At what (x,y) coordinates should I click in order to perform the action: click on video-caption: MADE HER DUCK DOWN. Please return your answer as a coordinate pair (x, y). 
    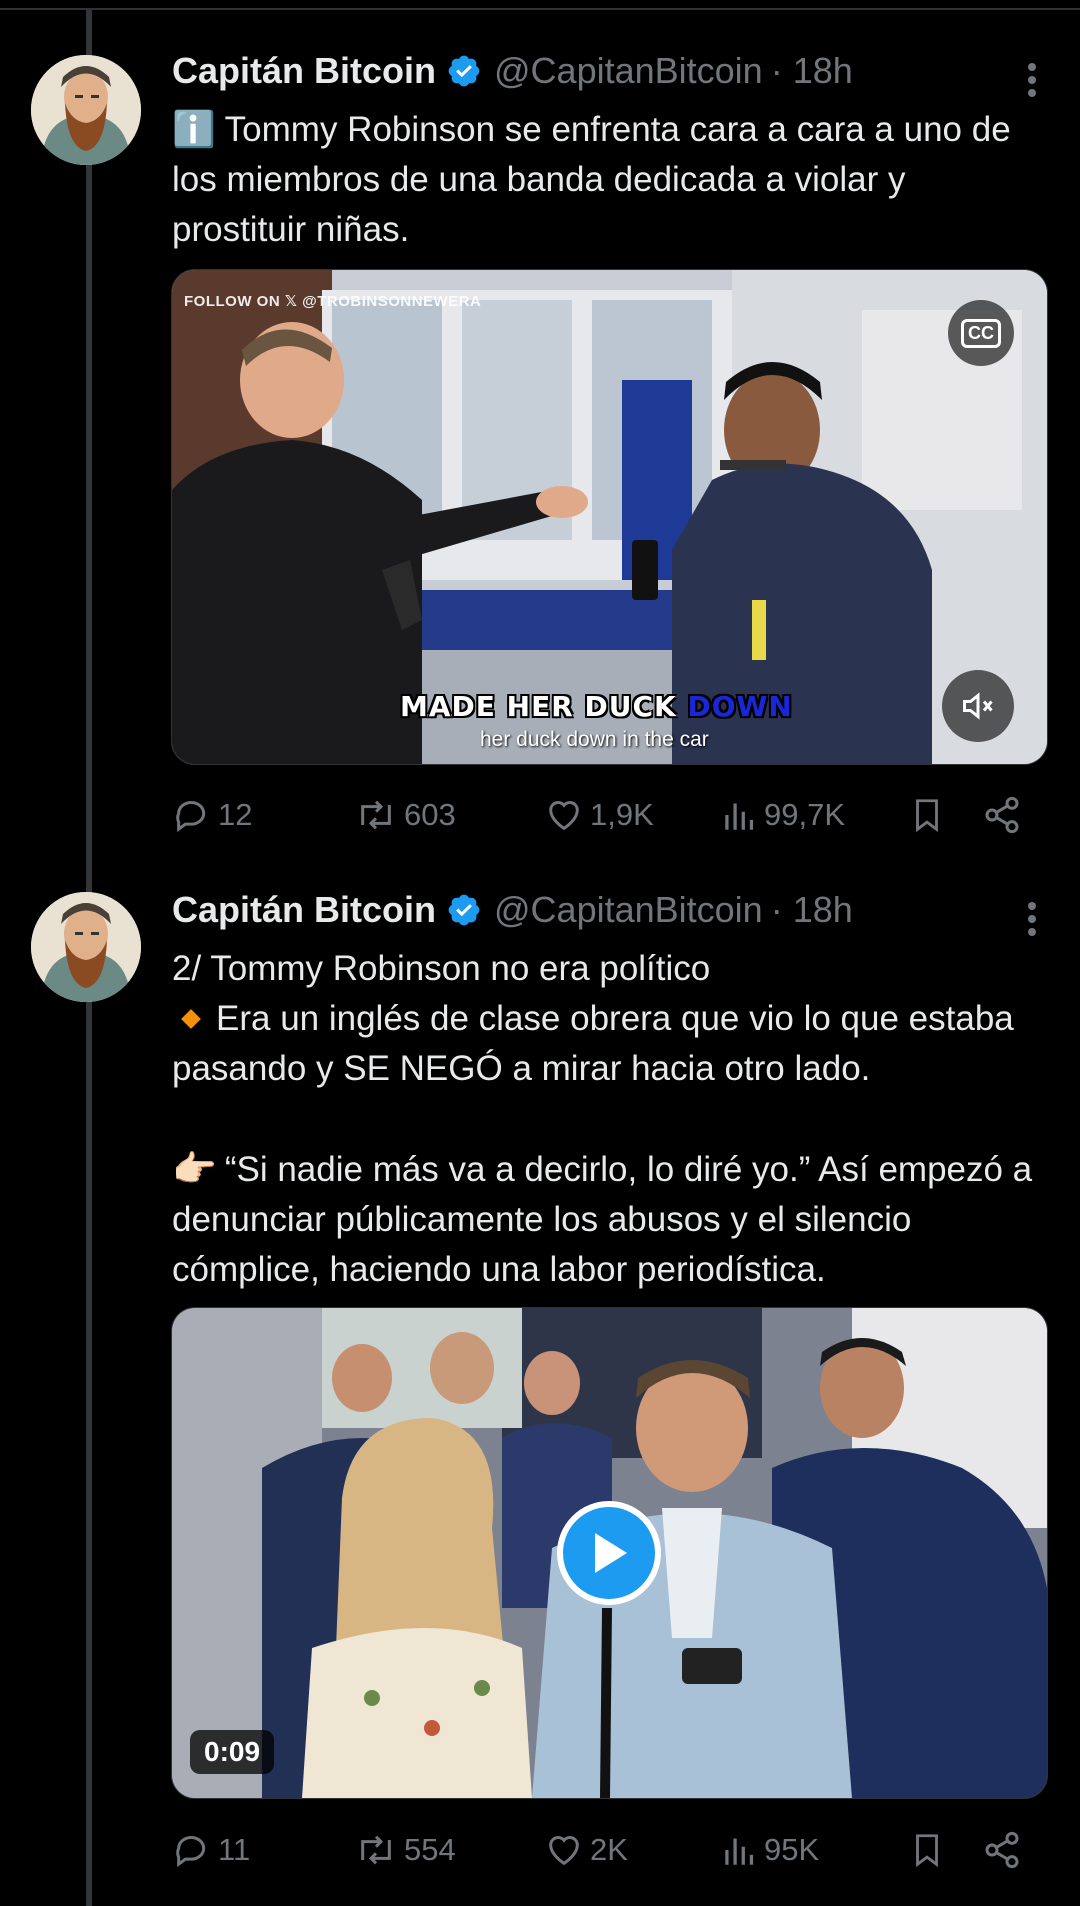
    Looking at the image, I should click on (596, 706).